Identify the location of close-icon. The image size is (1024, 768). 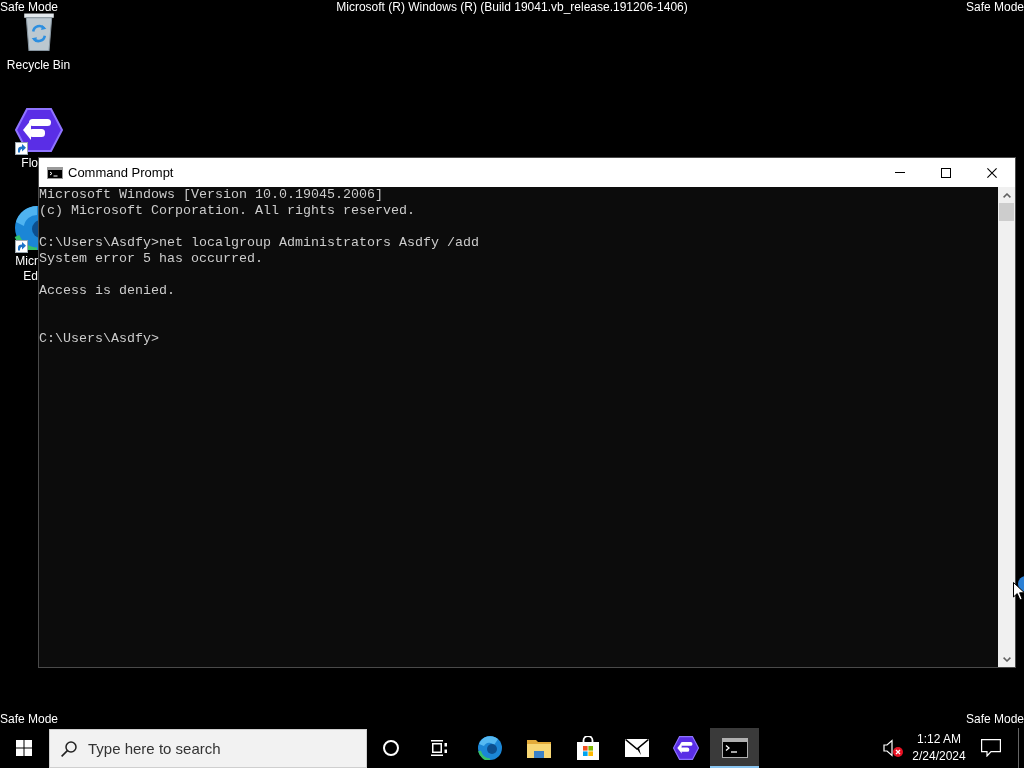
(992, 172).